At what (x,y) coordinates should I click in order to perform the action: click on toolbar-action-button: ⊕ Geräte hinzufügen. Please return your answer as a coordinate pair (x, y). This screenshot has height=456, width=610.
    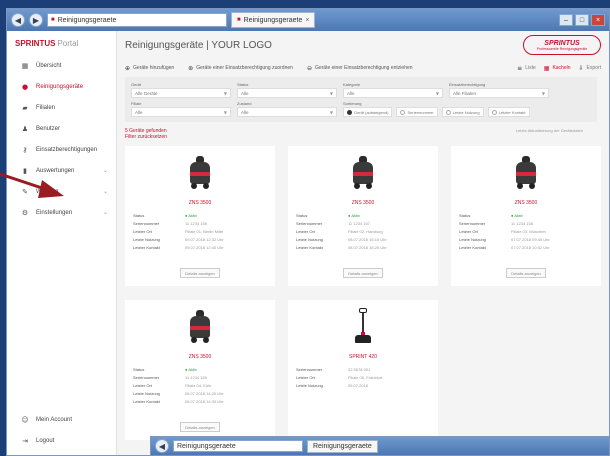
    Looking at the image, I should click on (149, 68).